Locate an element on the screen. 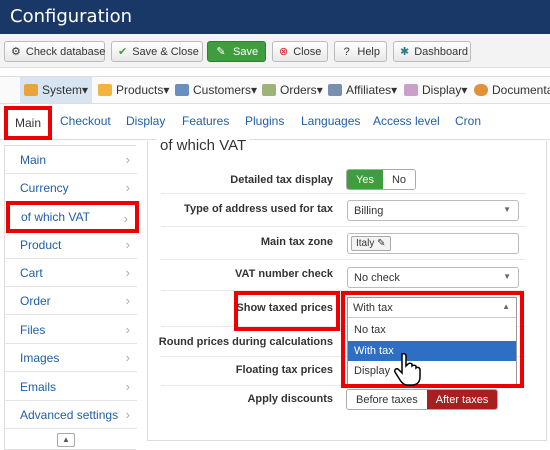 This screenshot has width=550, height=450. check-database-button: ⚙ Check database is located at coordinates (54, 51).